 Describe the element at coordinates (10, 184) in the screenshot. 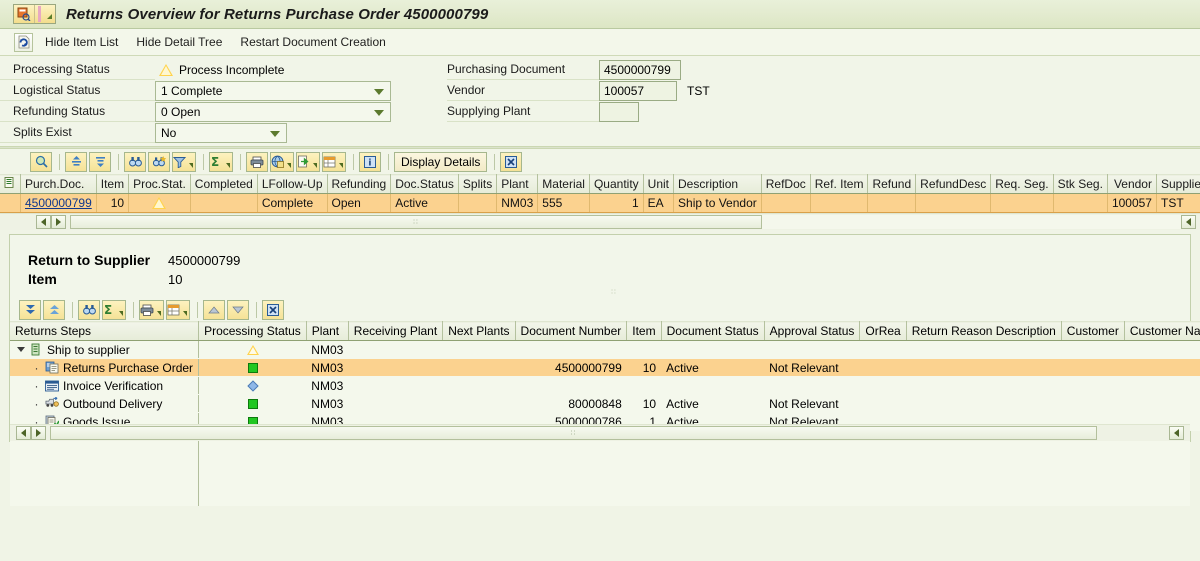

I see `item-column-header-selector` at that location.